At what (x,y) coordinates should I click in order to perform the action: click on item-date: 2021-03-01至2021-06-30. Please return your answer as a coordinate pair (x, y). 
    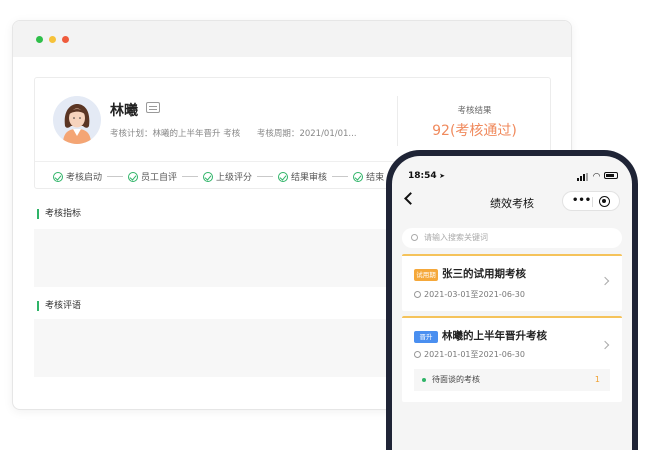
    Looking at the image, I should click on (474, 294).